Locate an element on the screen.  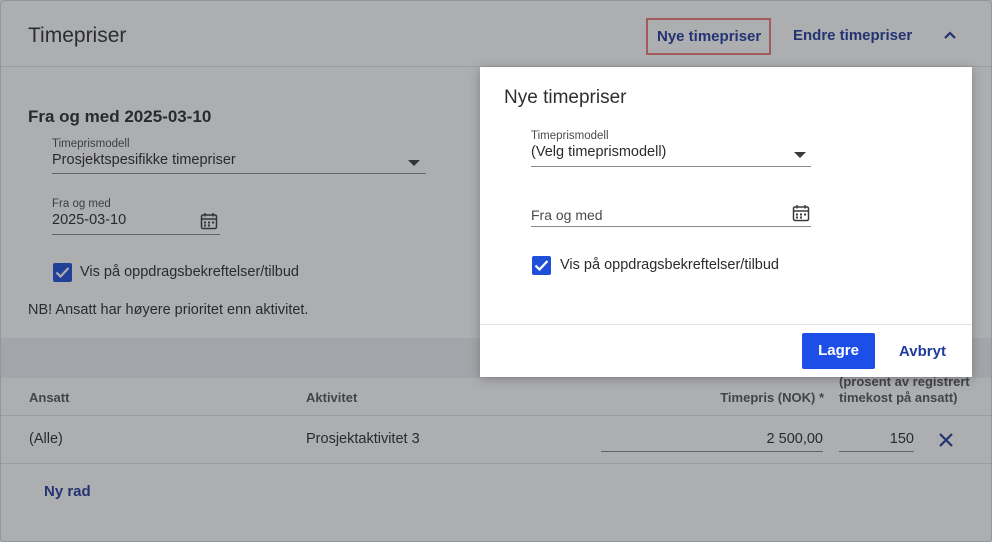
dialog-model-select: Timeprismodell (Velg timeprismodell) is located at coordinates (671, 148).